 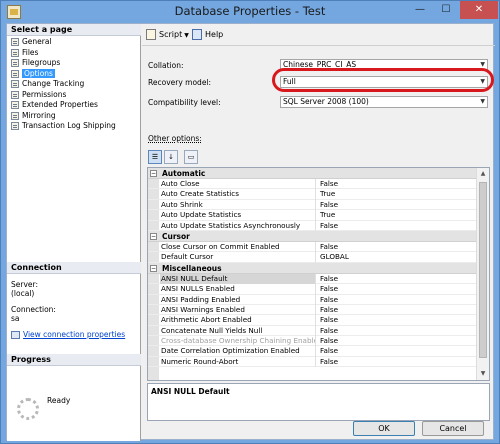 I want to click on scroll-up-icon: ▲, so click(x=483, y=174).